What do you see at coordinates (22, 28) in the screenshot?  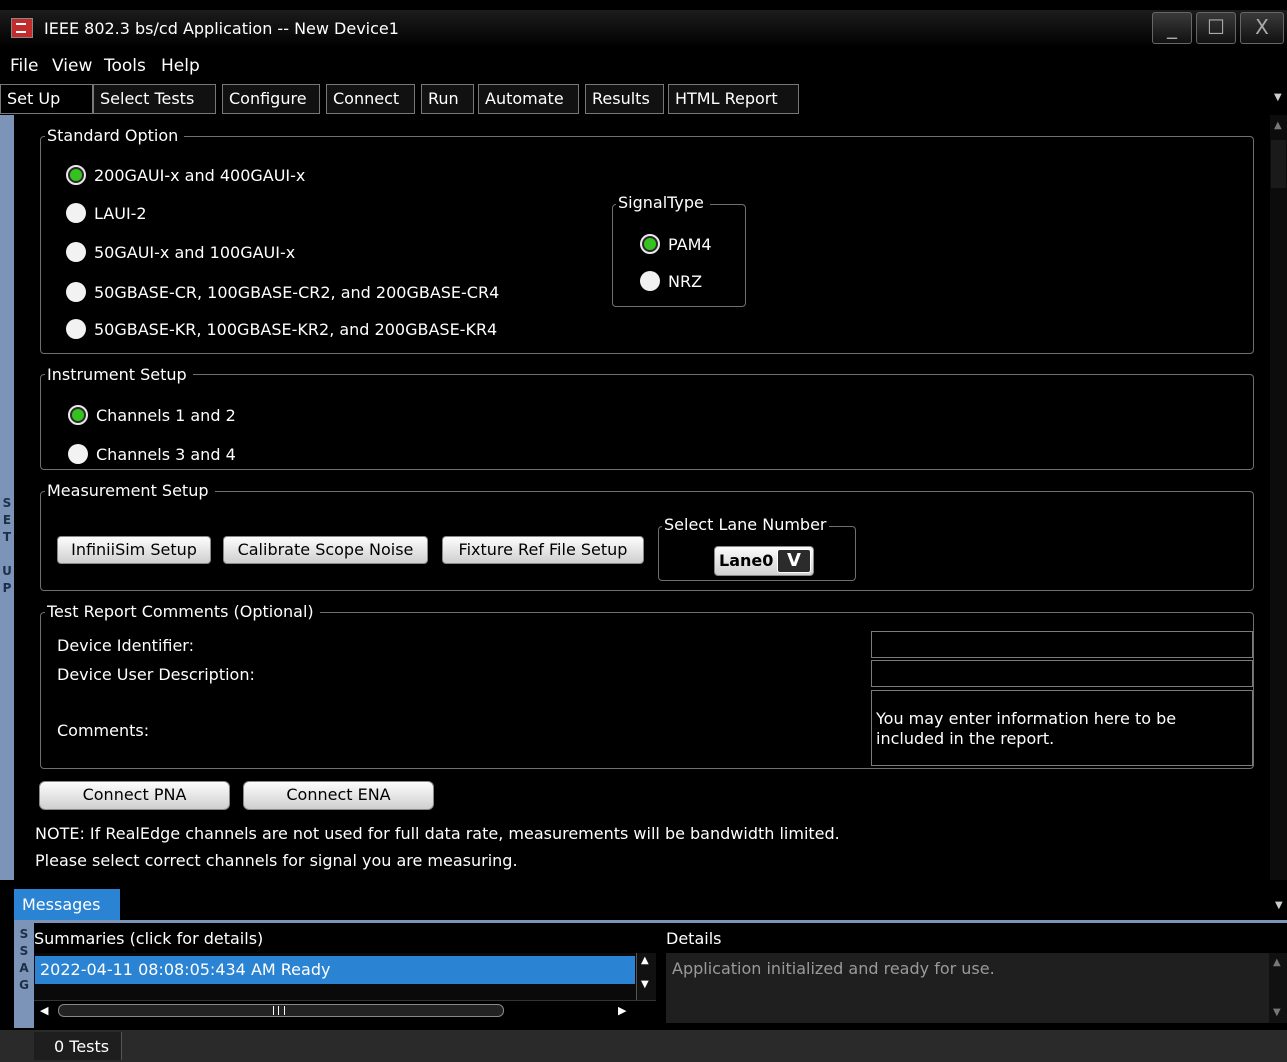 I see `app-icon` at bounding box center [22, 28].